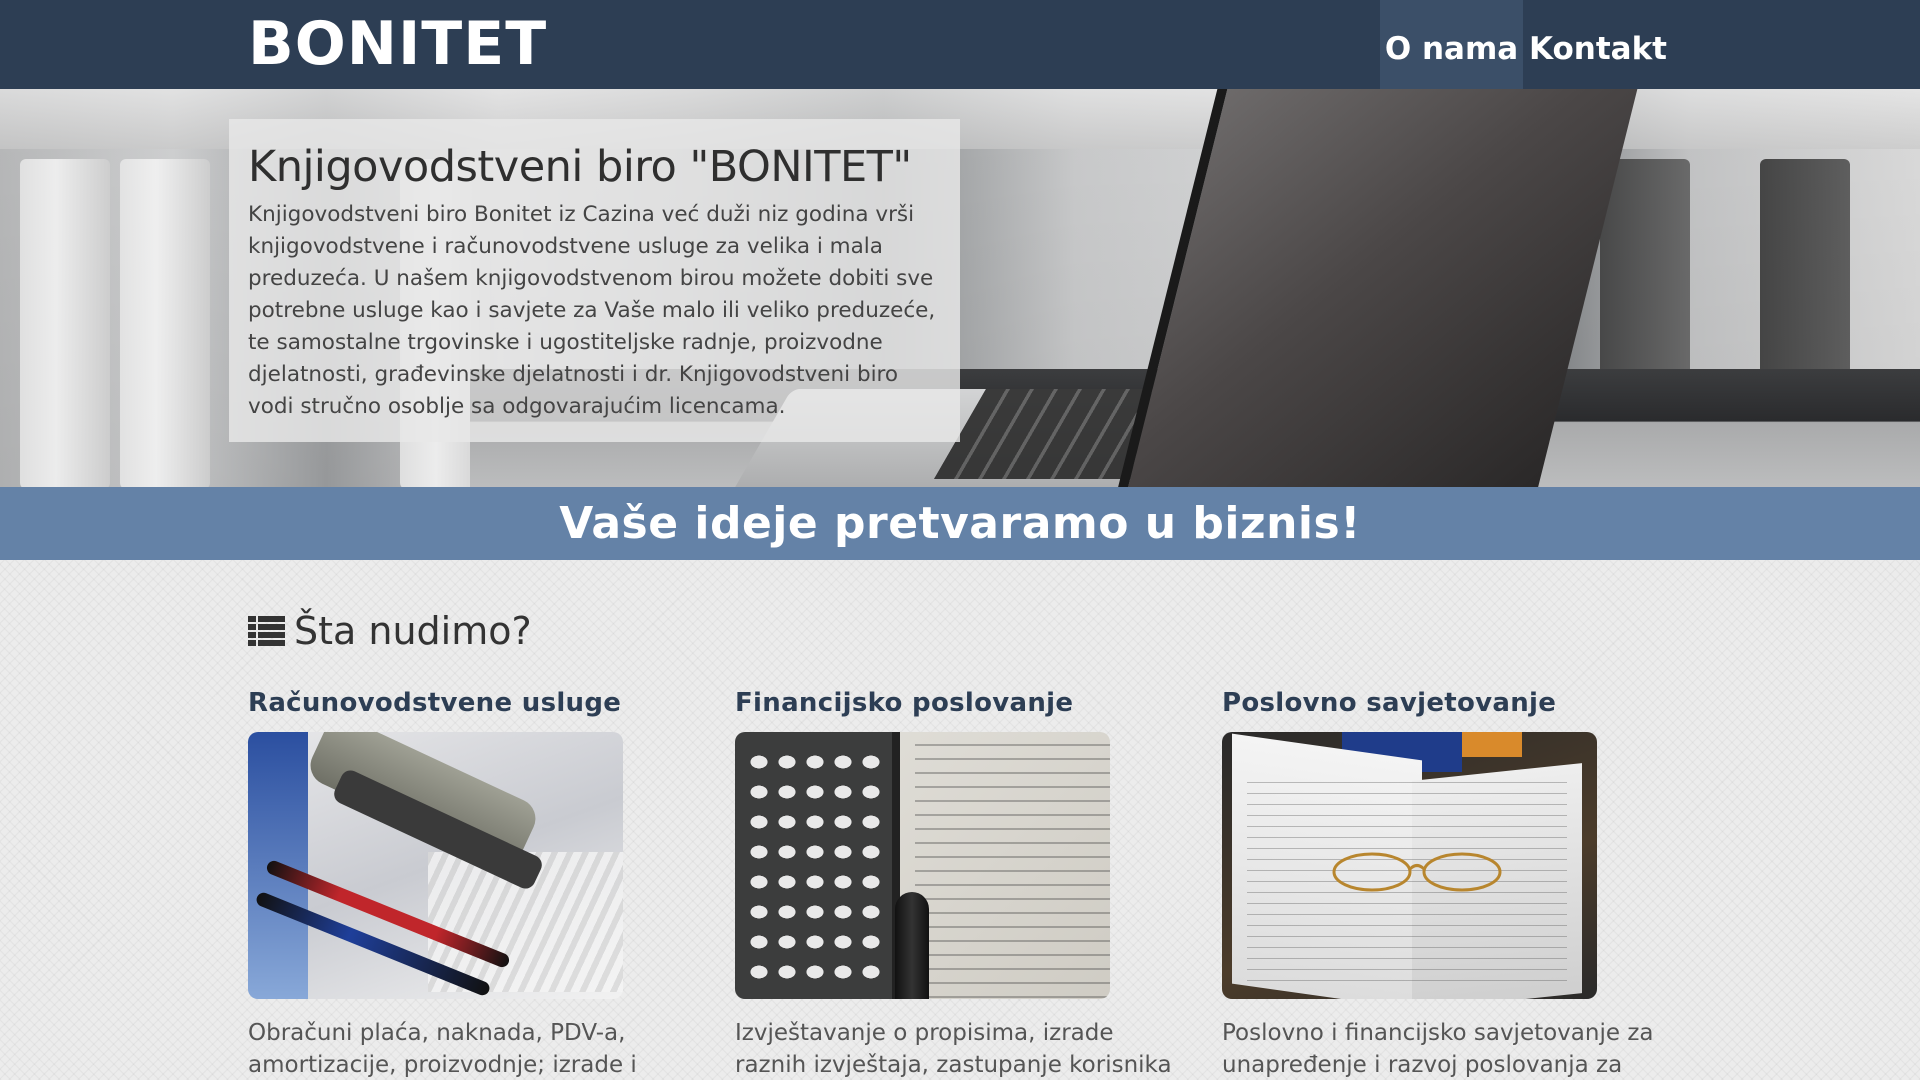 This screenshot has height=1080, width=1920. What do you see at coordinates (435, 865) in the screenshot?
I see `service-image-accounting` at bounding box center [435, 865].